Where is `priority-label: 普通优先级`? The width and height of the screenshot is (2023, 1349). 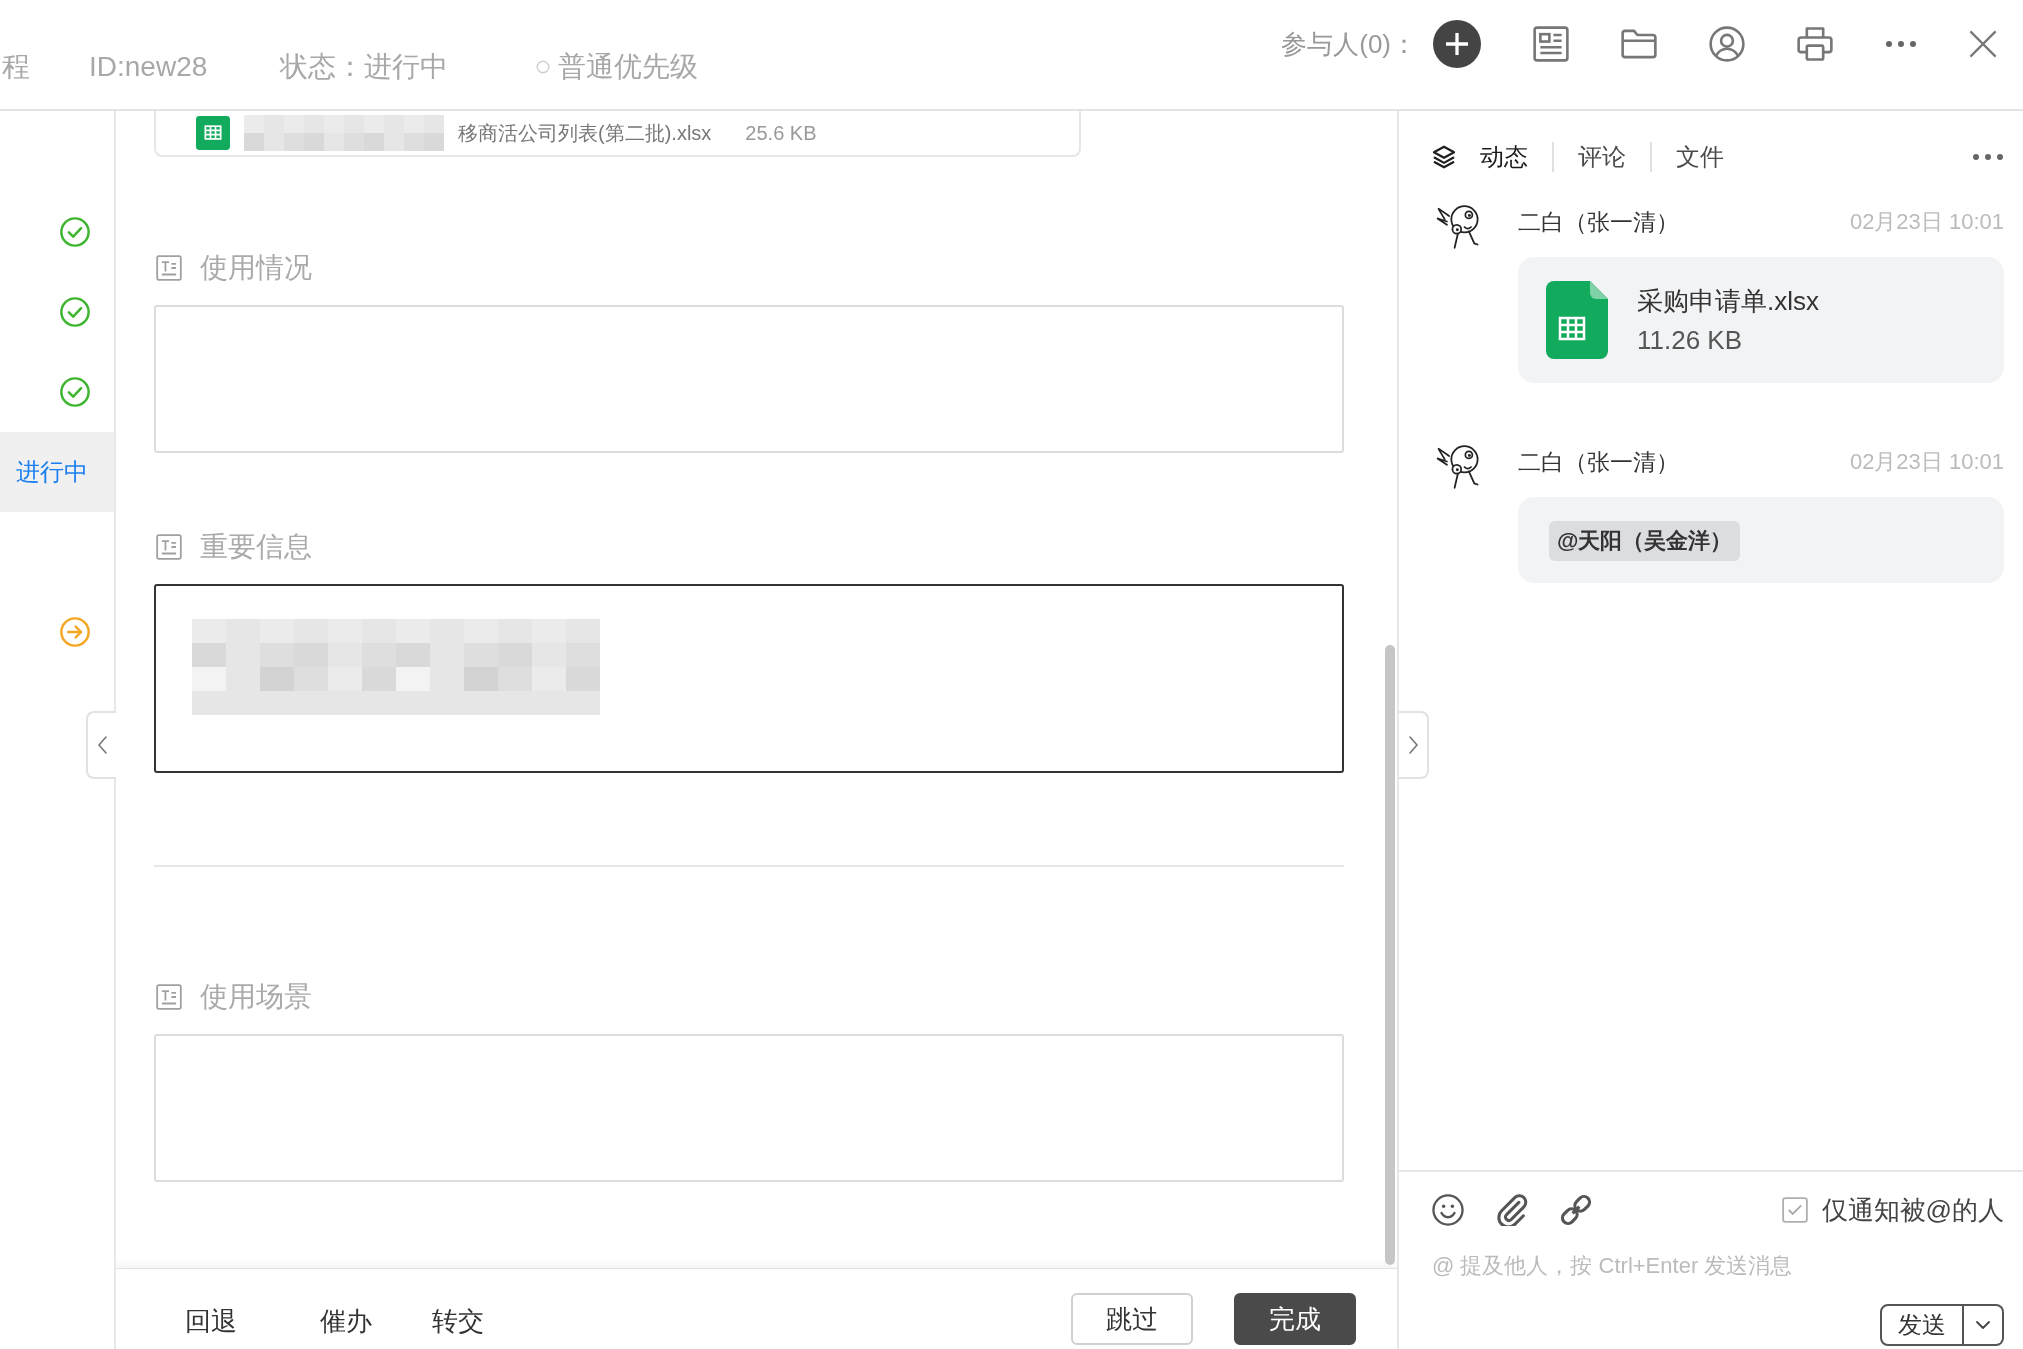 priority-label: 普通优先级 is located at coordinates (628, 67).